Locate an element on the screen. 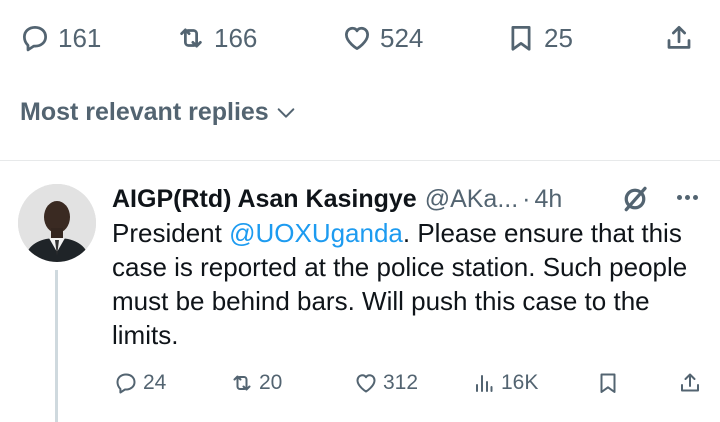 The width and height of the screenshot is (720, 422). bookmark-button: 25 is located at coordinates (539, 38).